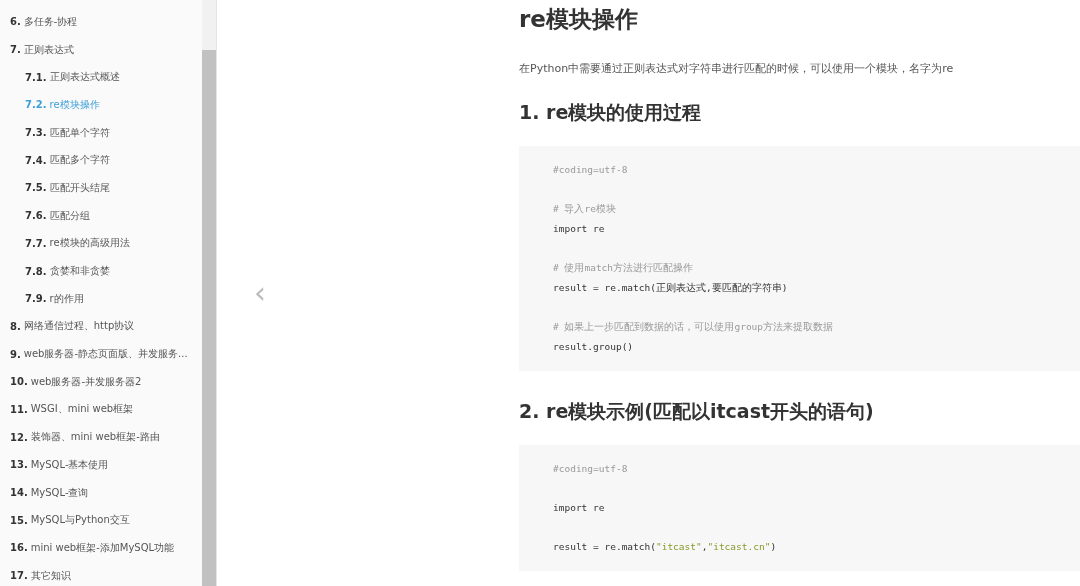 This screenshot has width=1080, height=586. I want to click on section-heading: 2. re模块示例(匹配以itcast开头的语句), so click(697, 411).